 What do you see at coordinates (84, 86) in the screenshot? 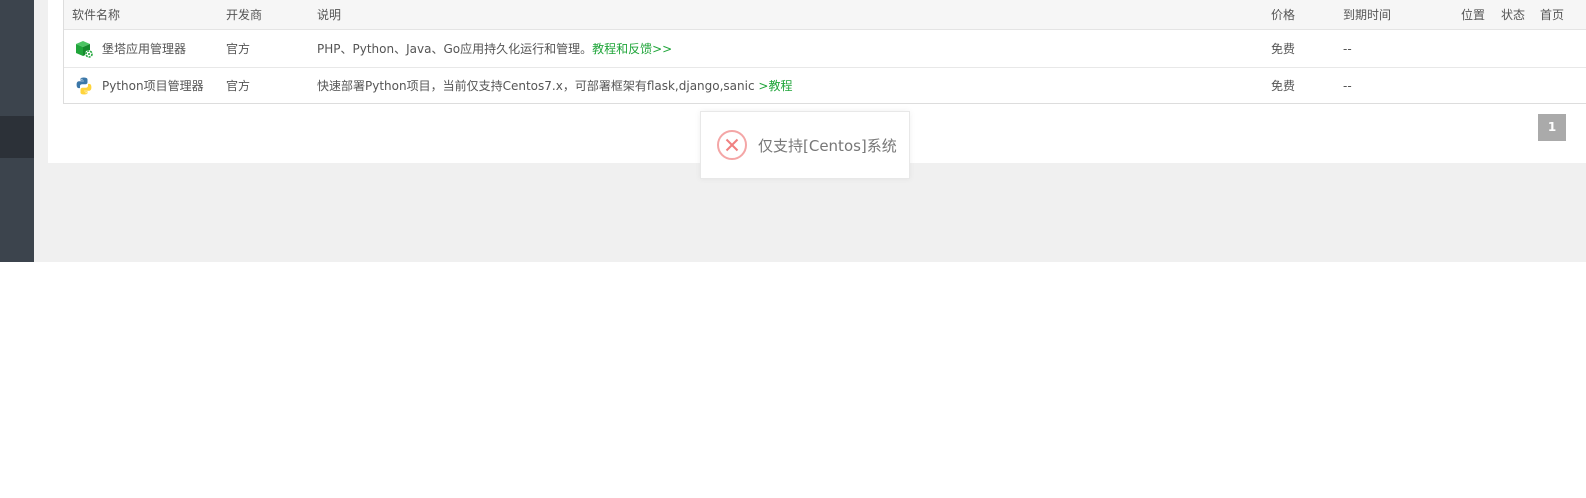
I see `python-logo-icon` at bounding box center [84, 86].